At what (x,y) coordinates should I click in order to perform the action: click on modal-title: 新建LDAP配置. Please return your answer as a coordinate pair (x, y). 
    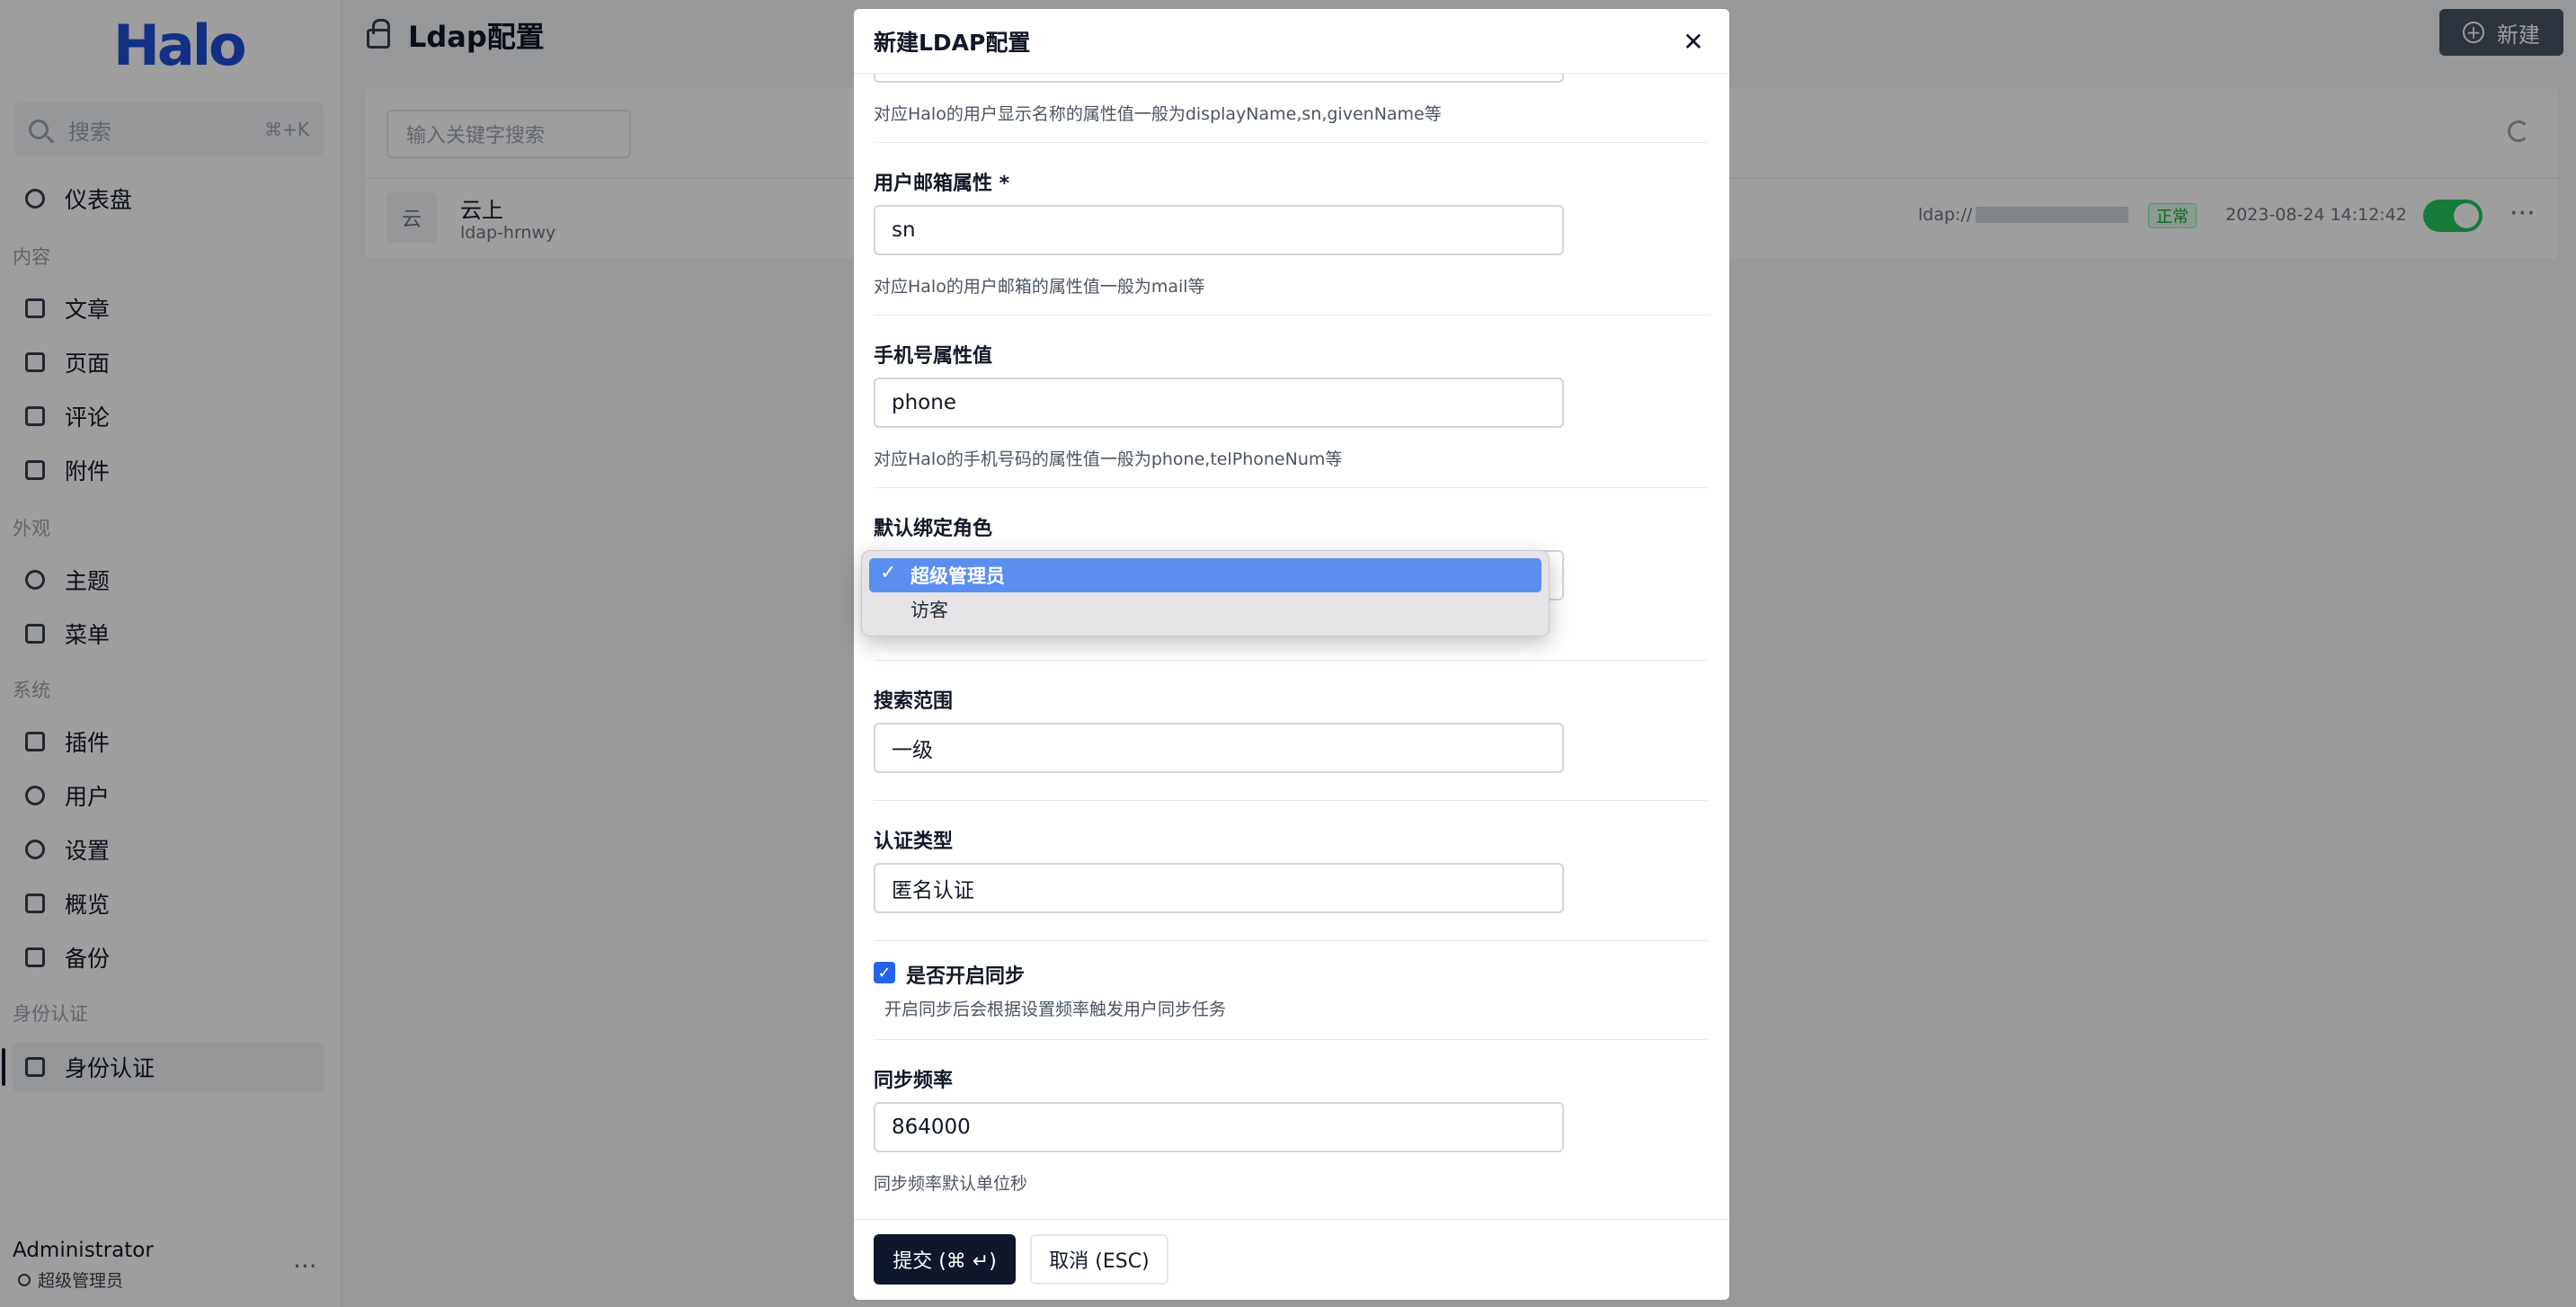
    Looking at the image, I should click on (952, 42).